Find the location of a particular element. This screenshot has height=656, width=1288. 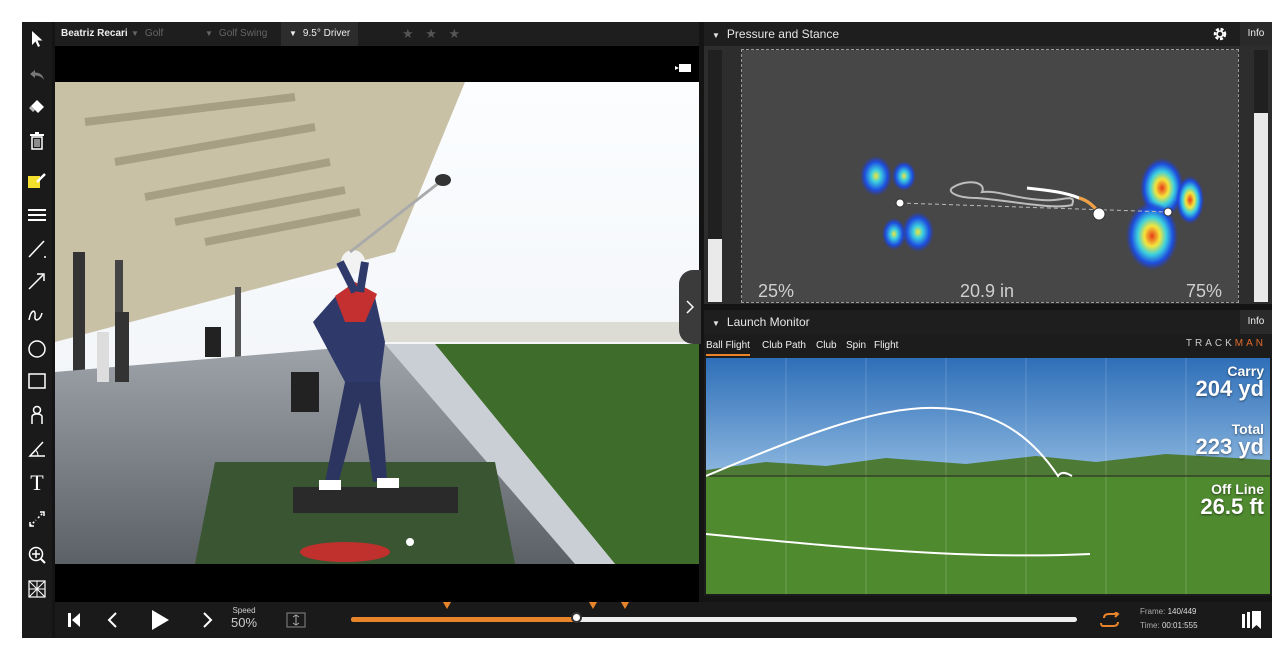

category-dropdown: ▼ Golf is located at coordinates (147, 34).